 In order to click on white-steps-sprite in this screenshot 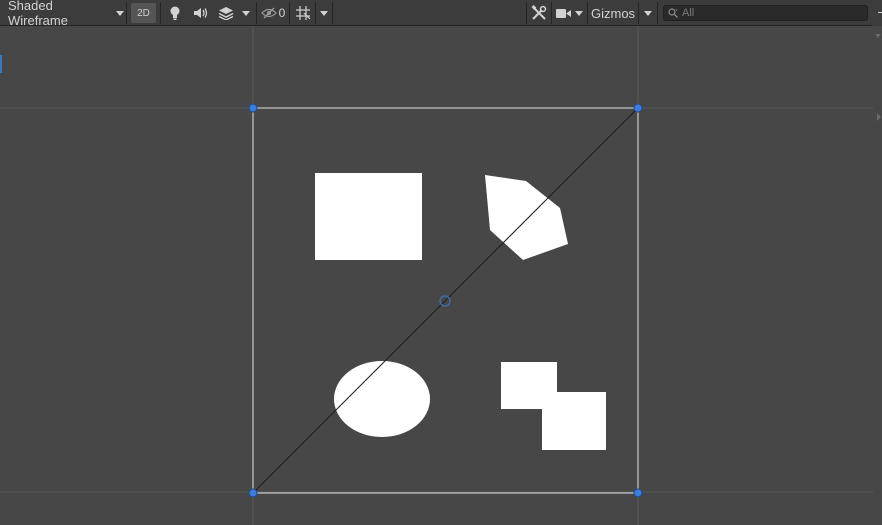, I will do `click(553, 406)`.